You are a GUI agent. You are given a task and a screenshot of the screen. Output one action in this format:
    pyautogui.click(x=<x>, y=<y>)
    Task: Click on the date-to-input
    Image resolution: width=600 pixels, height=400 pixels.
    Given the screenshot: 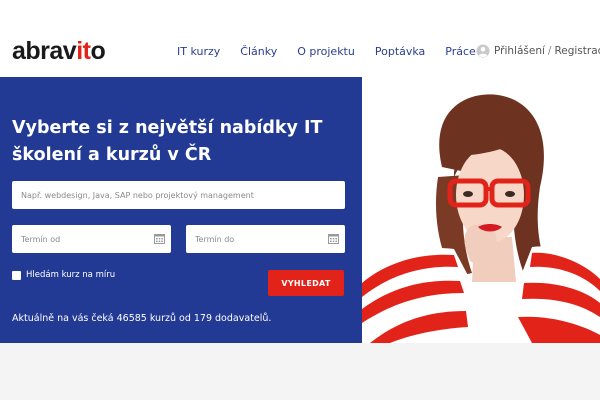 What is the action you would take?
    pyautogui.click(x=265, y=239)
    